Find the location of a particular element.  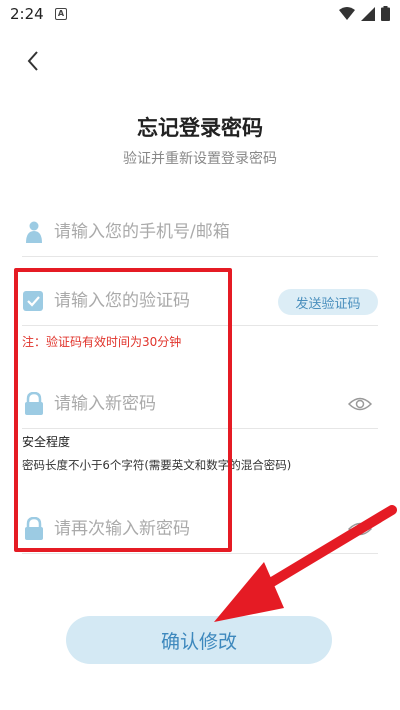

status-icons is located at coordinates (364, 13).